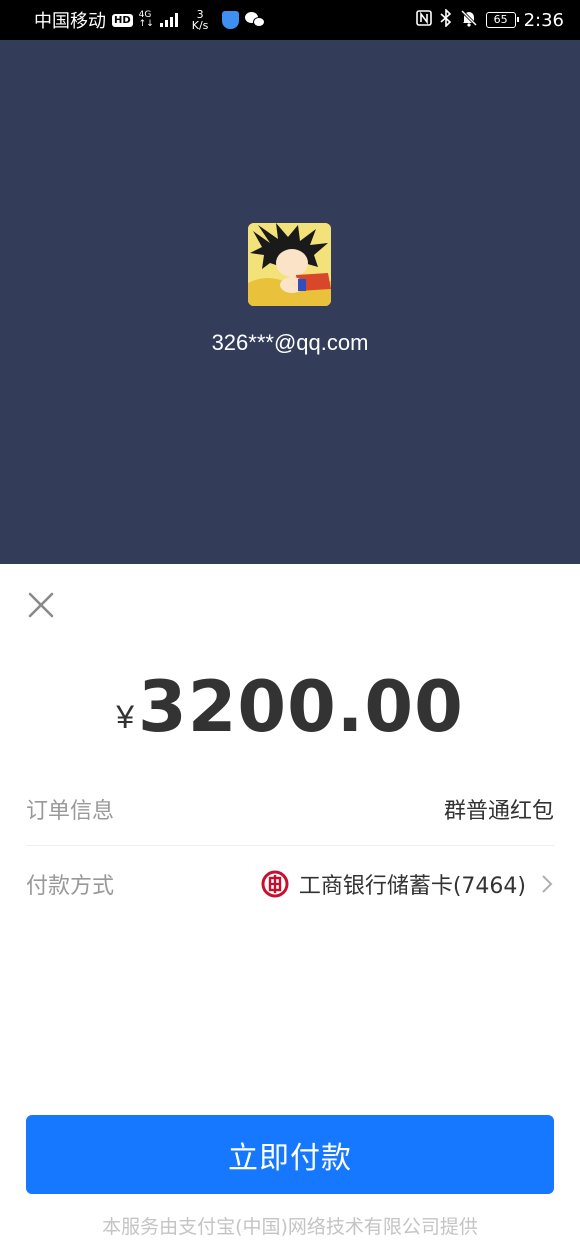 Image resolution: width=580 pixels, height=1257 pixels. I want to click on network-activity-arrows: ↑↓, so click(146, 24).